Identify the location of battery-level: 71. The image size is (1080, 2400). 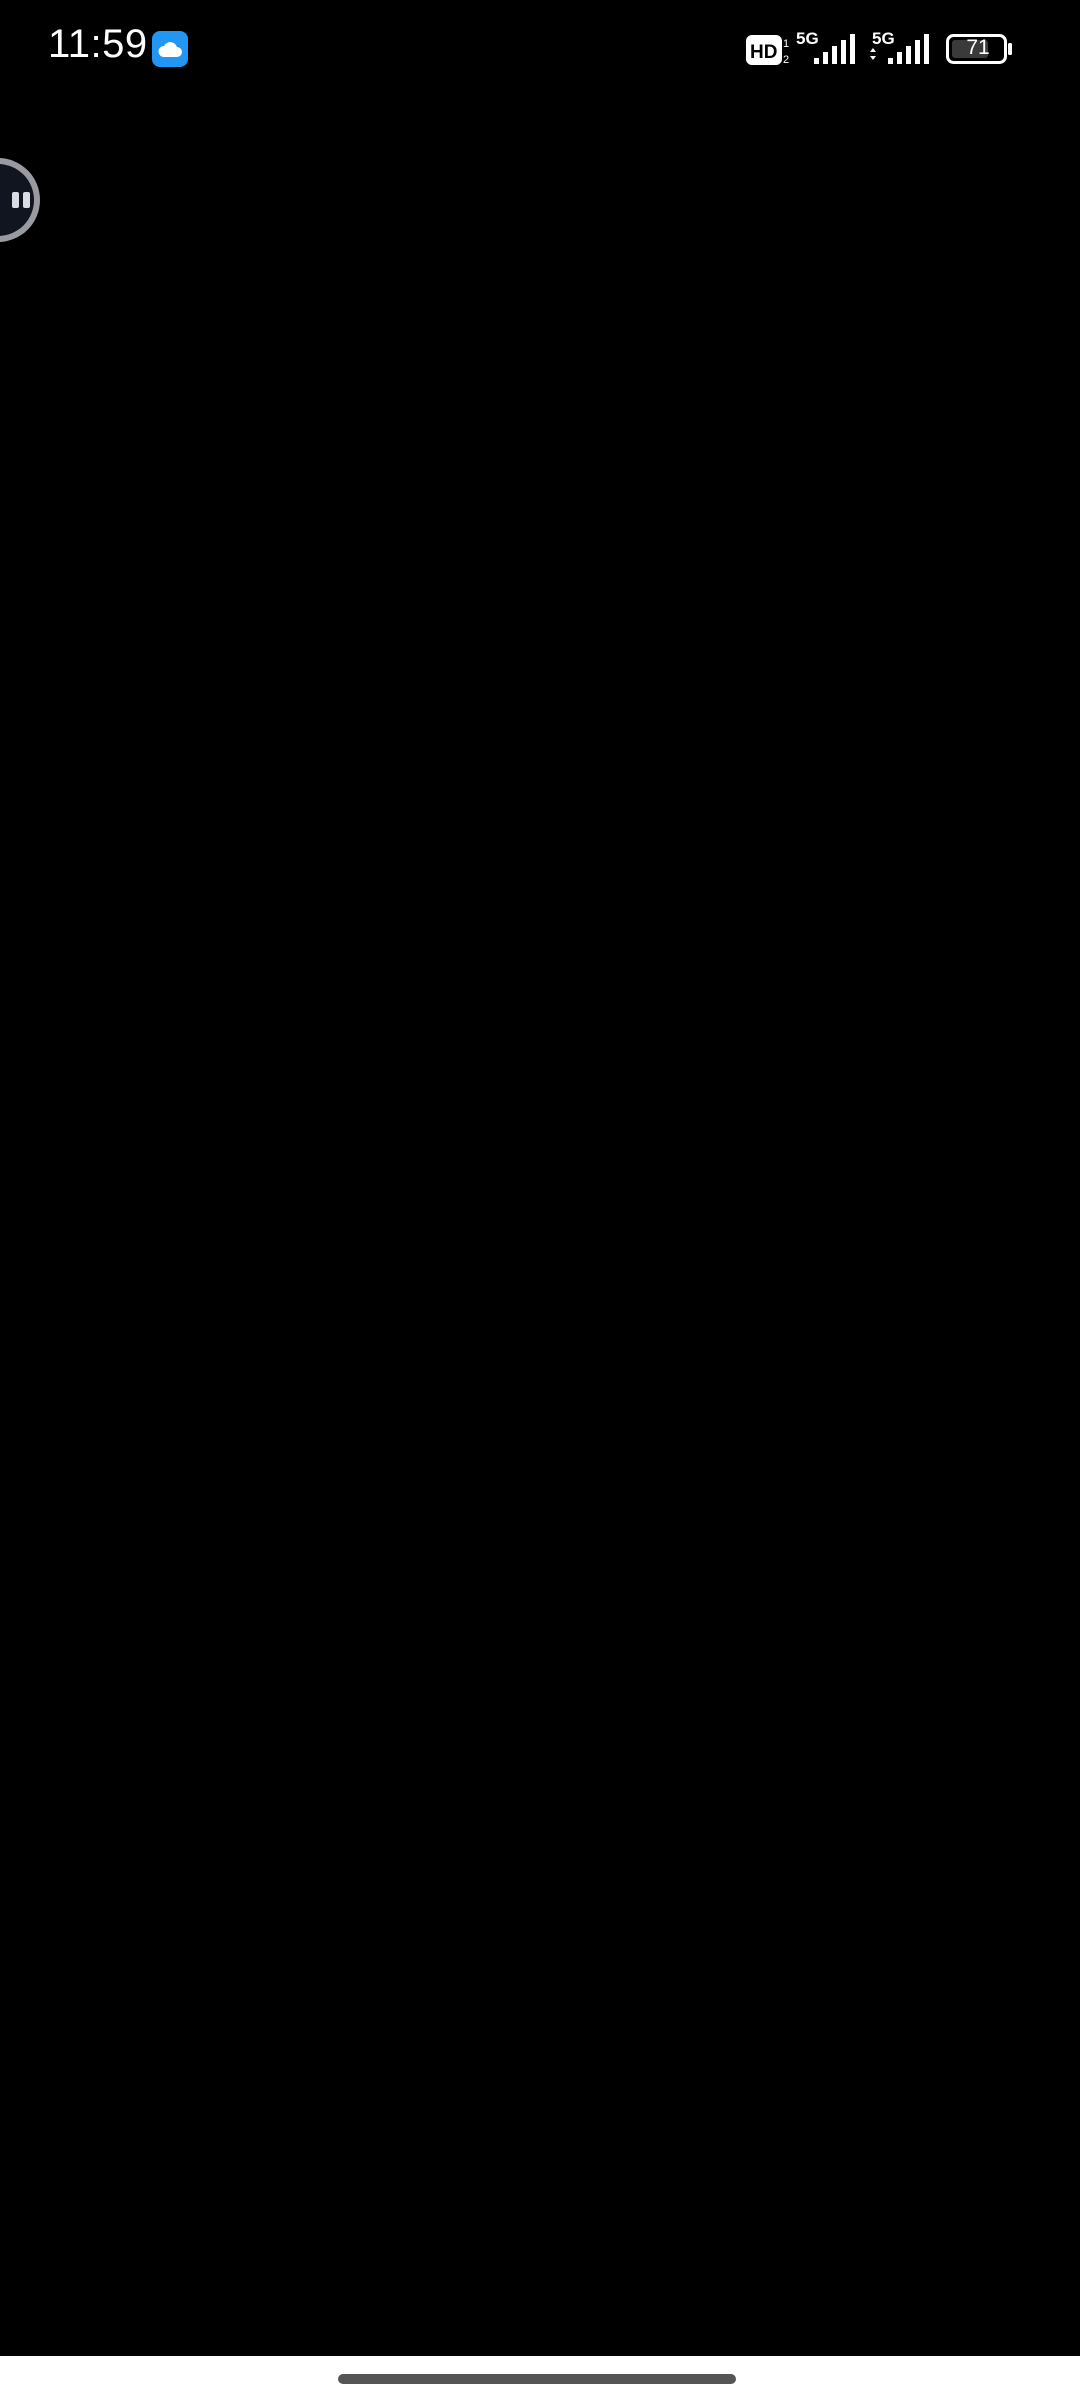
(978, 47).